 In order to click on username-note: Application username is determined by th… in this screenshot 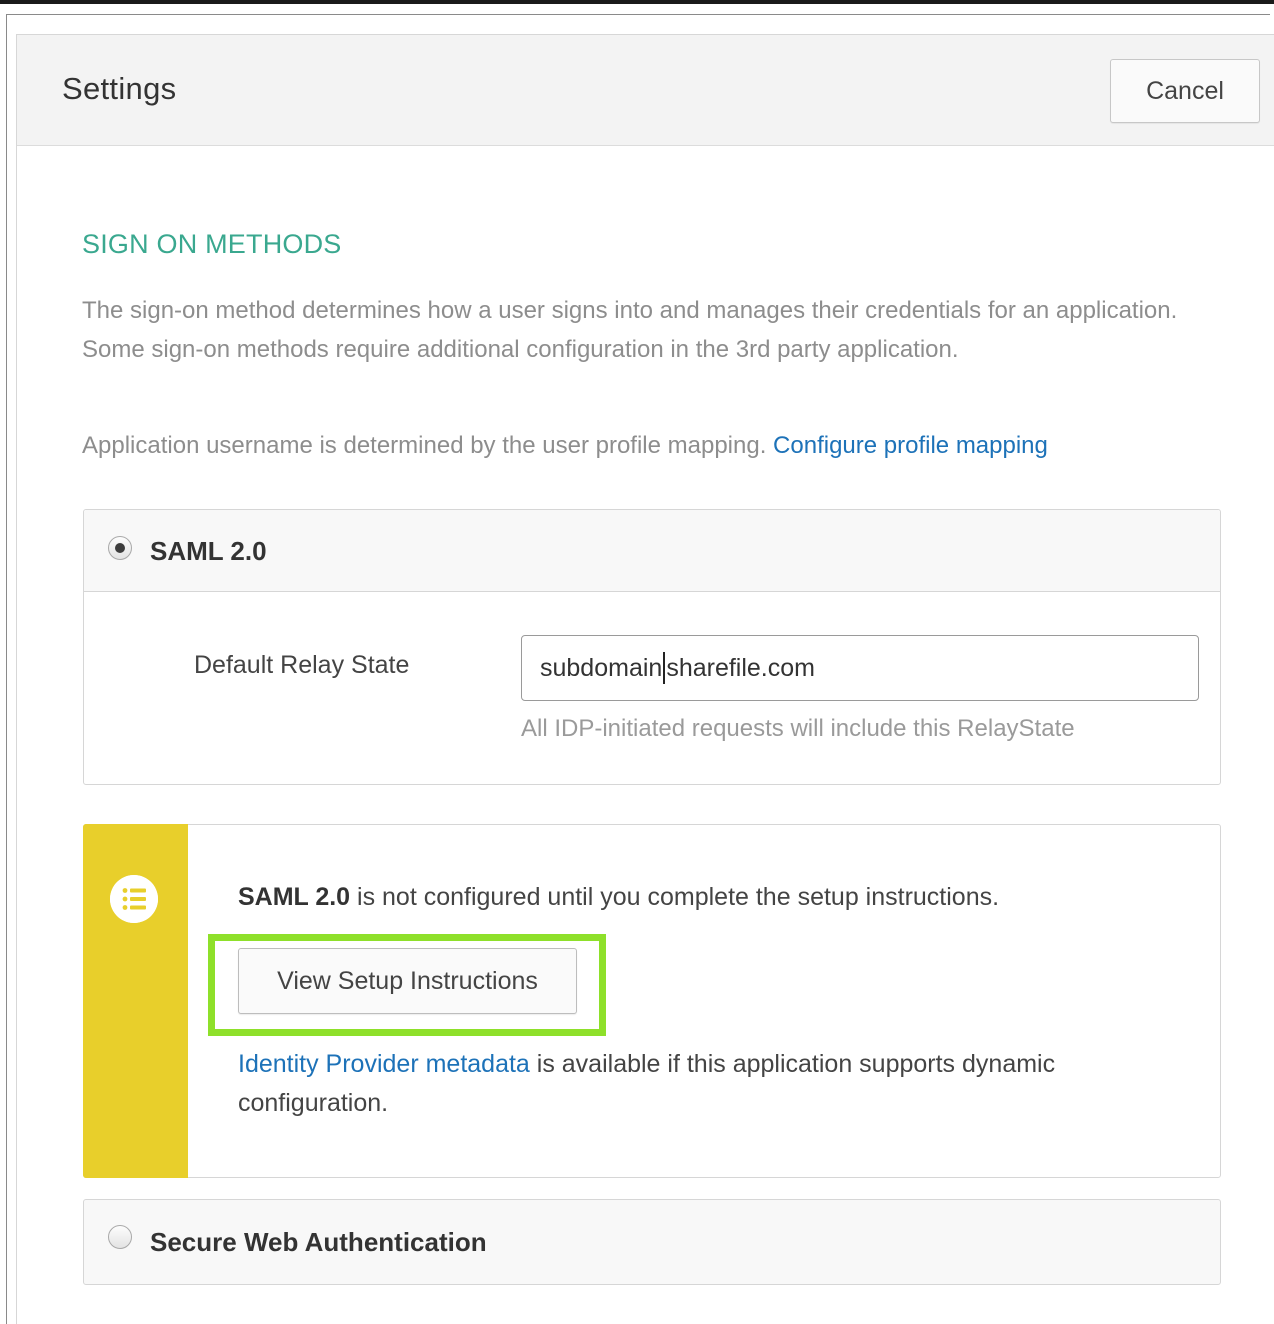, I will do `click(662, 446)`.